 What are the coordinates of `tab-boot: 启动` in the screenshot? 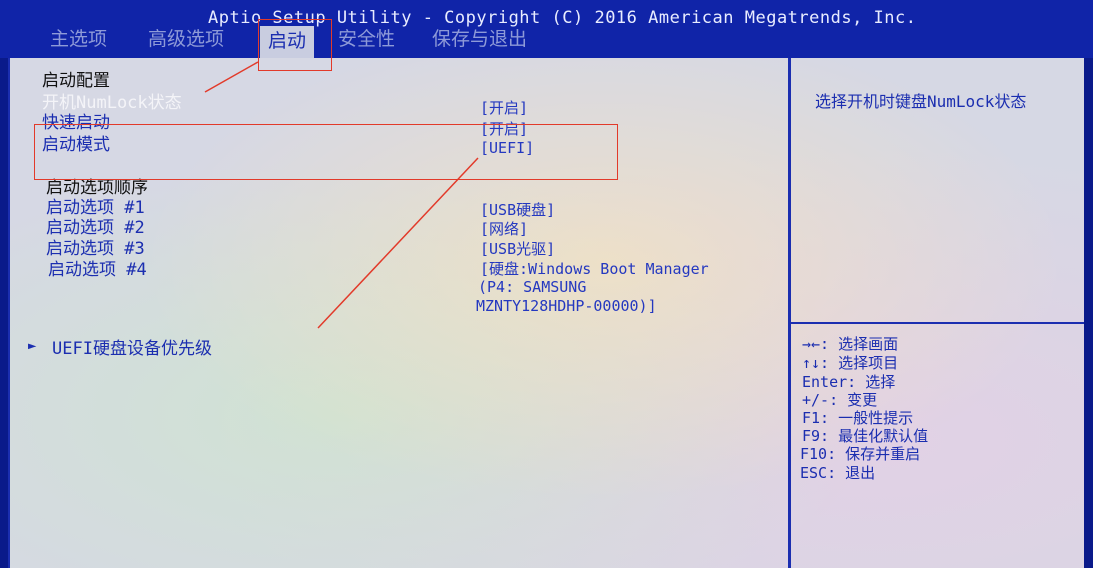 It's located at (287, 42).